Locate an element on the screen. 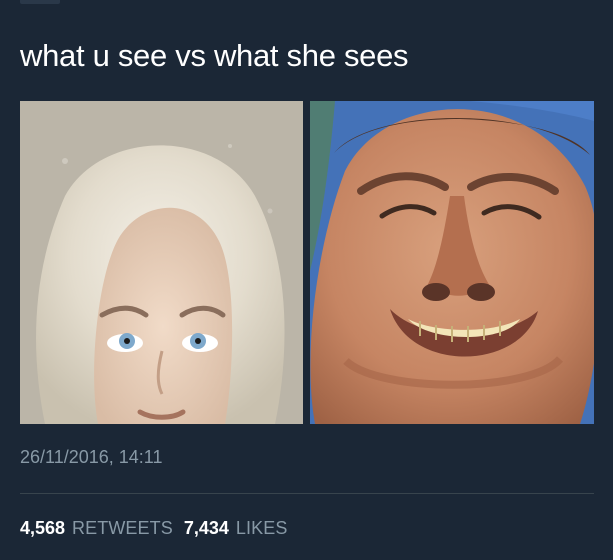 This screenshot has width=613, height=560. likes-stat: 7,434 LIKES is located at coordinates (236, 528).